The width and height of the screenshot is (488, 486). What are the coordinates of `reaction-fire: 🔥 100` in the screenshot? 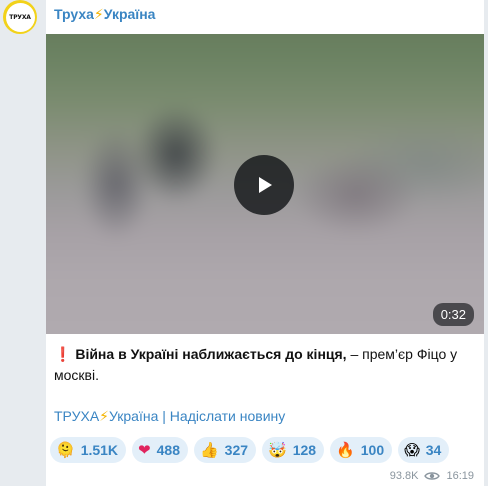 It's located at (361, 450).